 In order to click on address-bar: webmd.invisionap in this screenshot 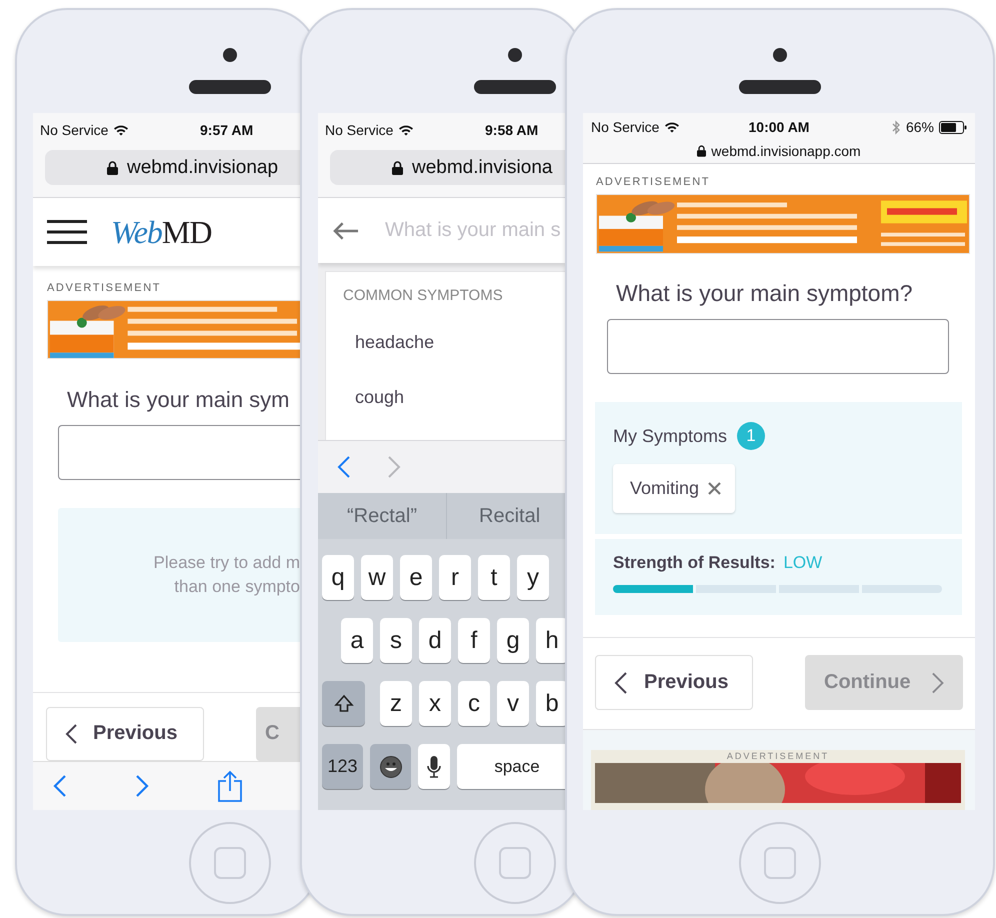, I will do `click(172, 167)`.